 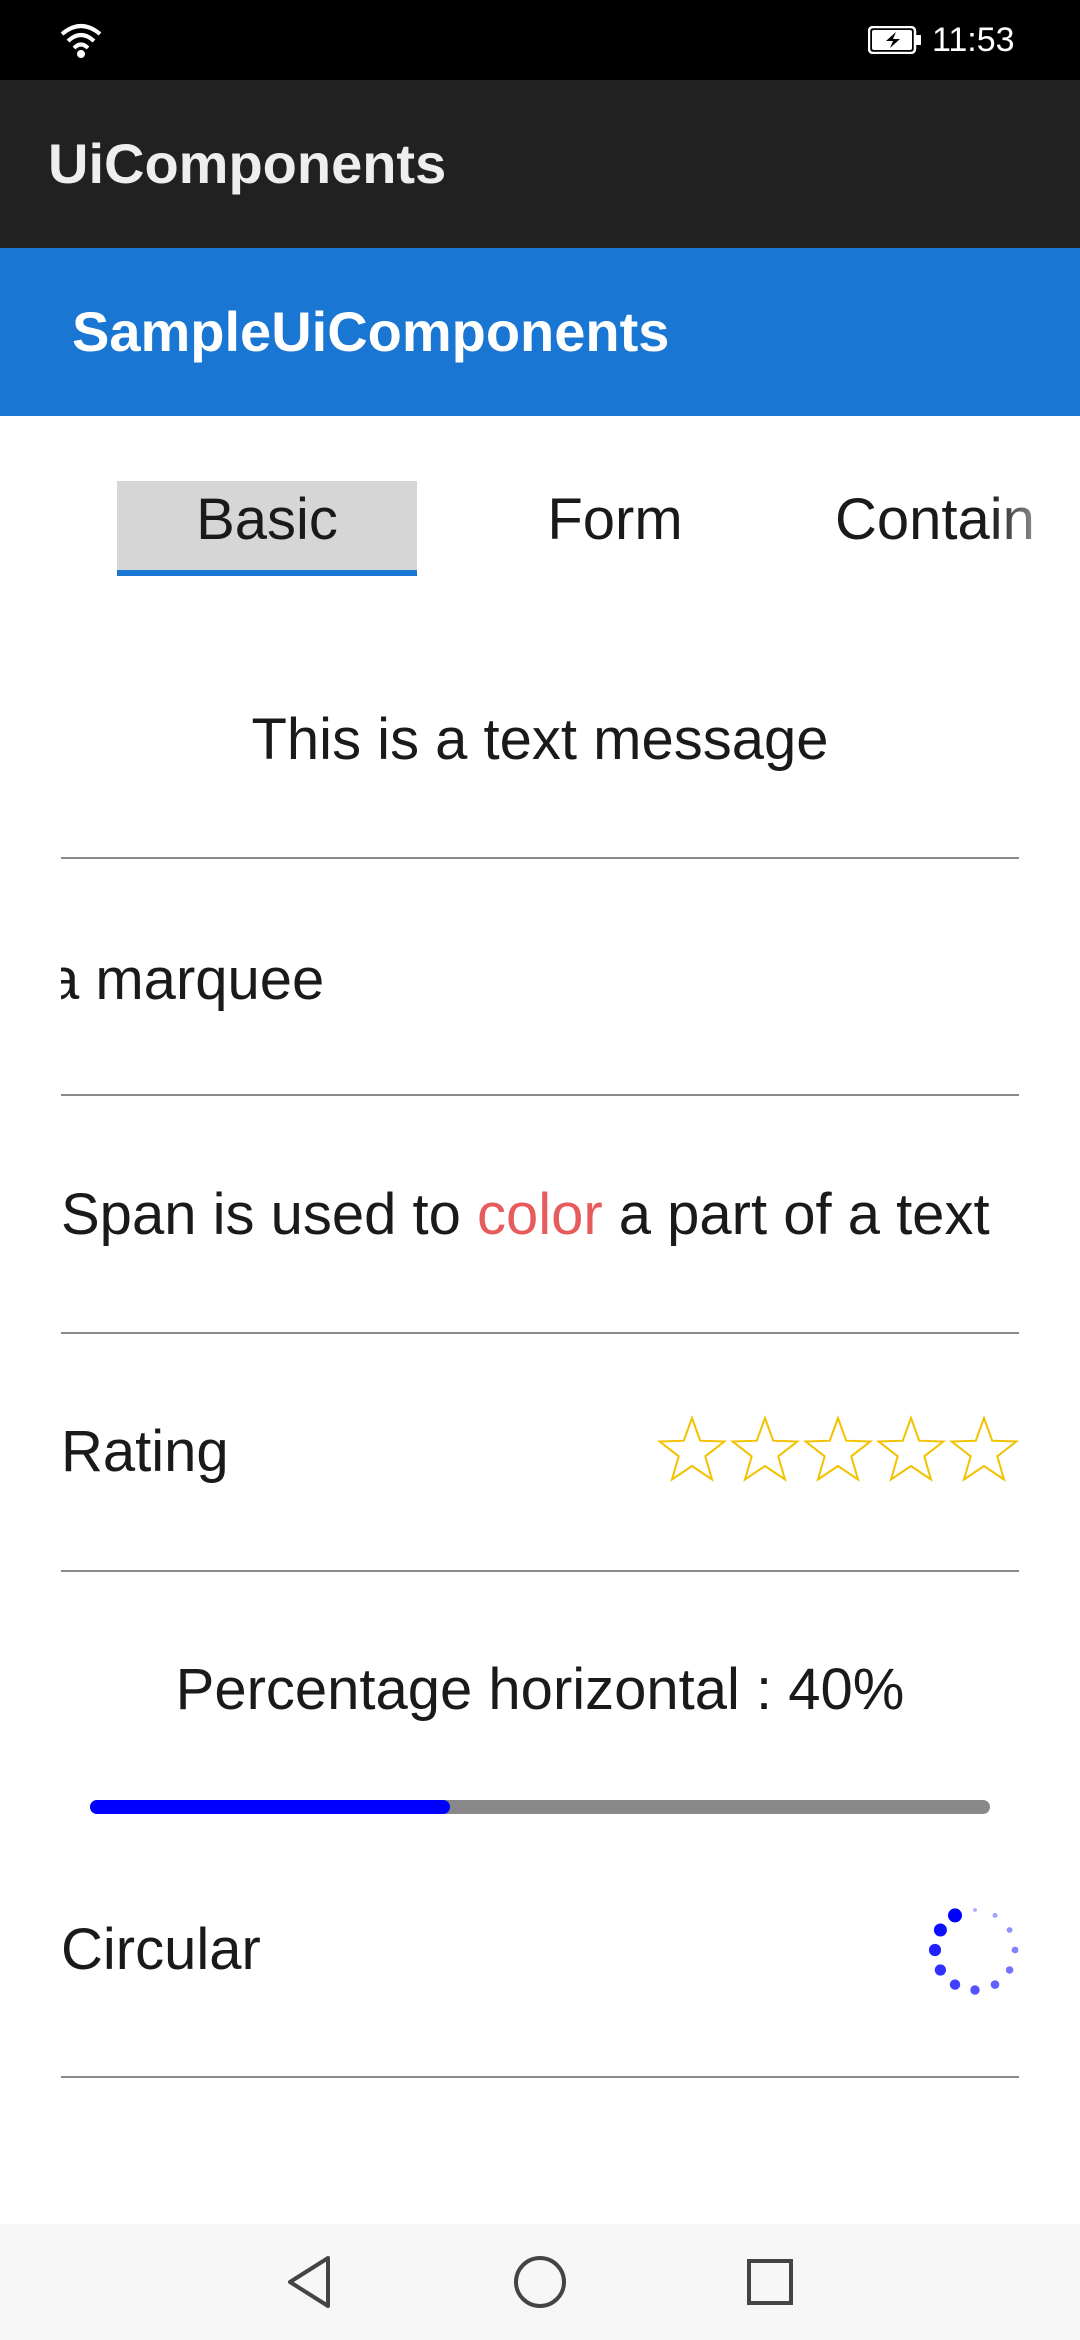 What do you see at coordinates (770, 2282) in the screenshot?
I see `recents-square-icon` at bounding box center [770, 2282].